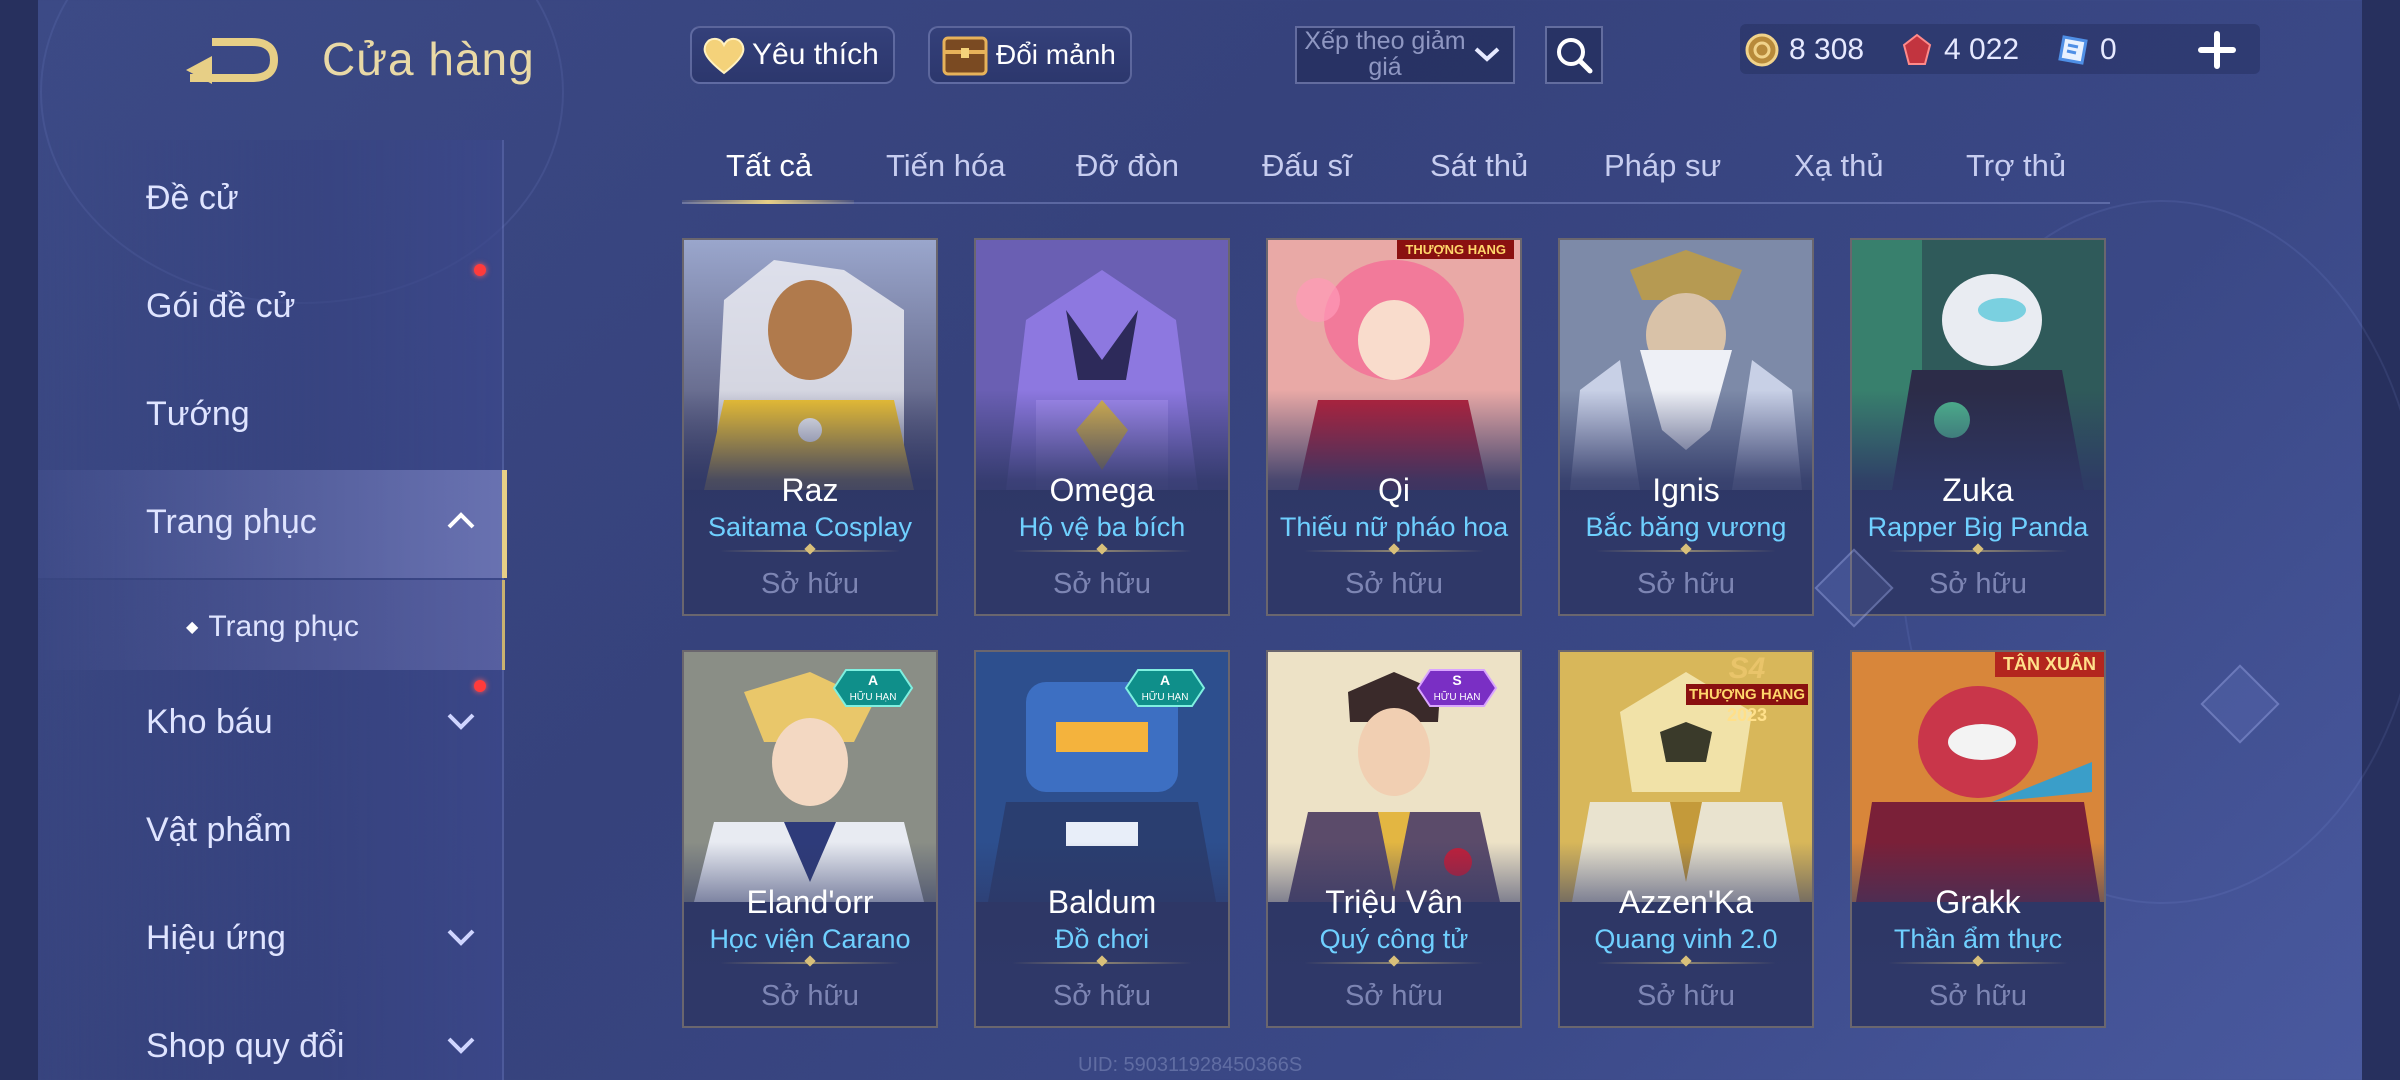  I want to click on skin-name: Rapper Big Panda, so click(1978, 527).